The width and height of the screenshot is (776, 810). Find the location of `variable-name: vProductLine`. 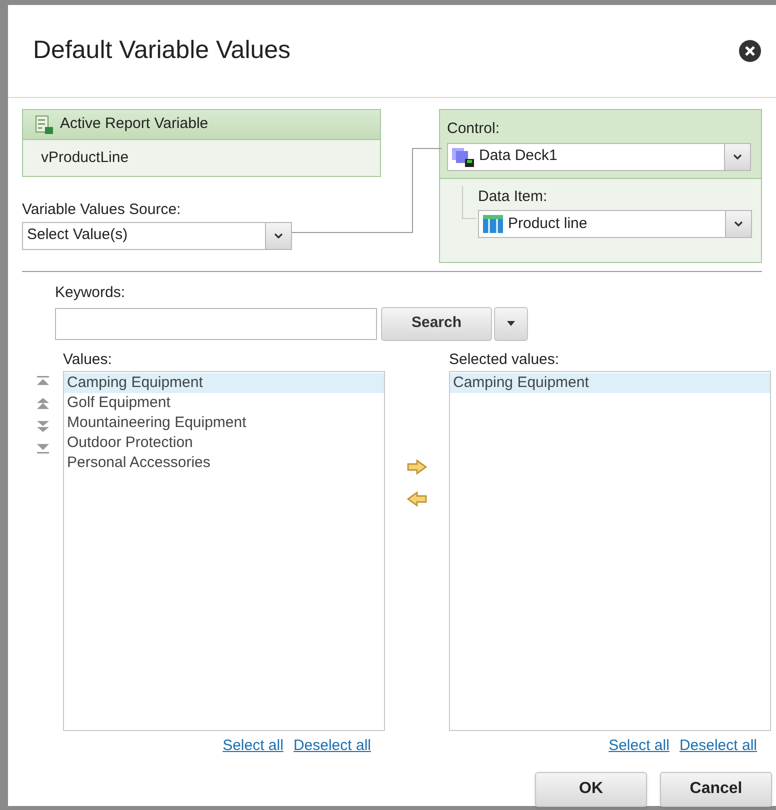

variable-name: vProductLine is located at coordinates (85, 158).